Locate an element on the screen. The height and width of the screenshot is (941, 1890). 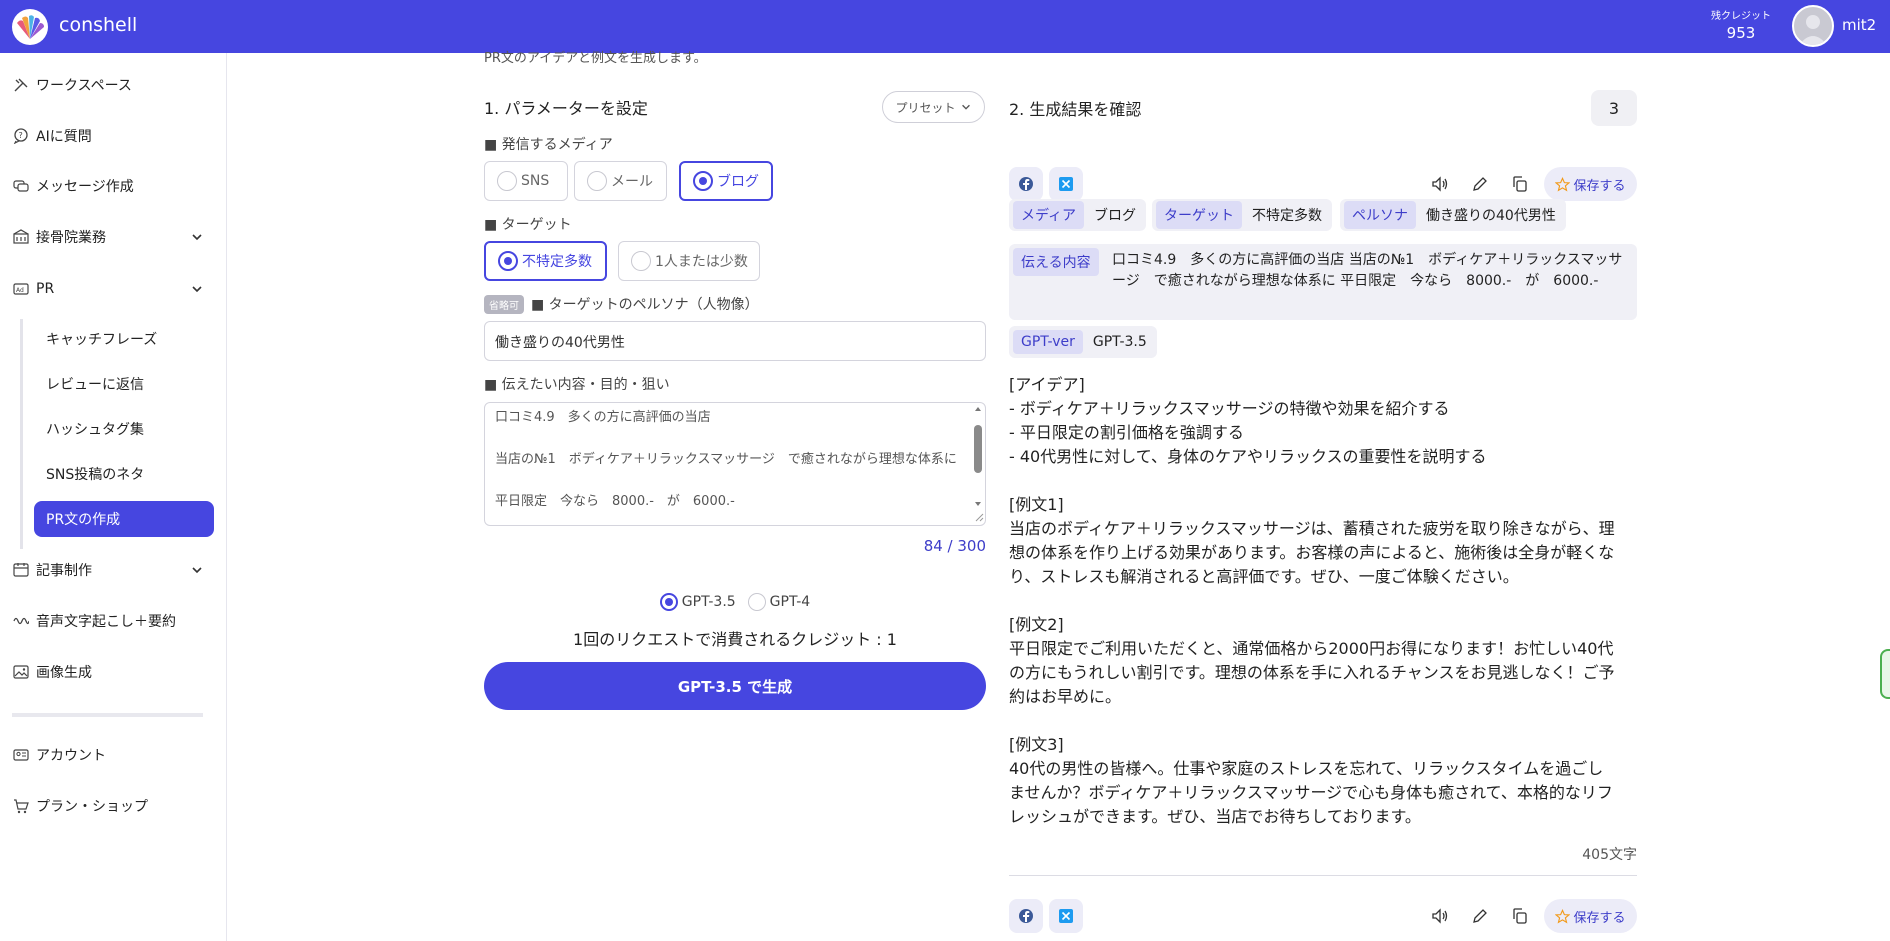
result-line: - ボディケア＋リラックスマッサージの特徴や効果を紹介する is located at coordinates (1229, 408).